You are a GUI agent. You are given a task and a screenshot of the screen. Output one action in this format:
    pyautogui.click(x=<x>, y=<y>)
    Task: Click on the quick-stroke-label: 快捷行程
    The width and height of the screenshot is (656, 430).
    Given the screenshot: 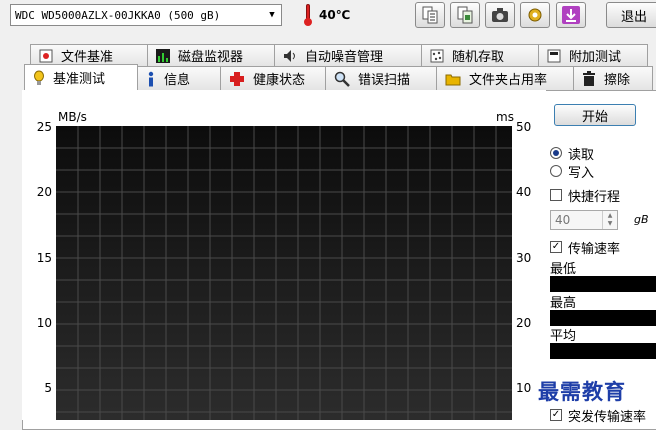 What is the action you would take?
    pyautogui.click(x=594, y=197)
    